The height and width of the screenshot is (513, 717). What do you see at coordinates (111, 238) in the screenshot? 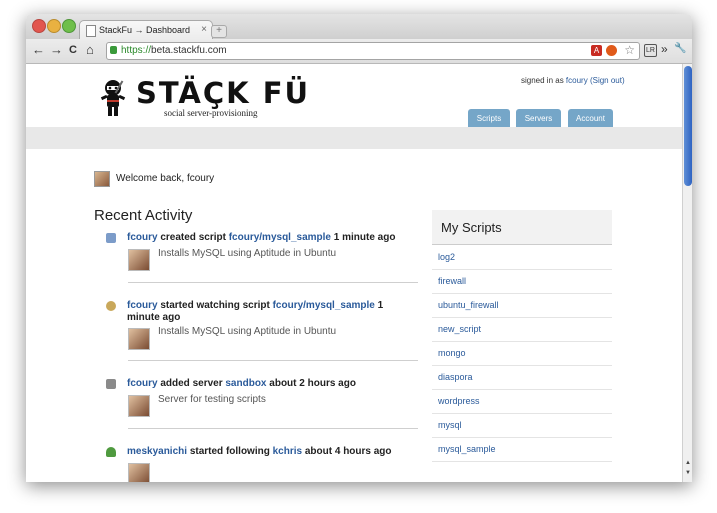
I see `script-icon` at bounding box center [111, 238].